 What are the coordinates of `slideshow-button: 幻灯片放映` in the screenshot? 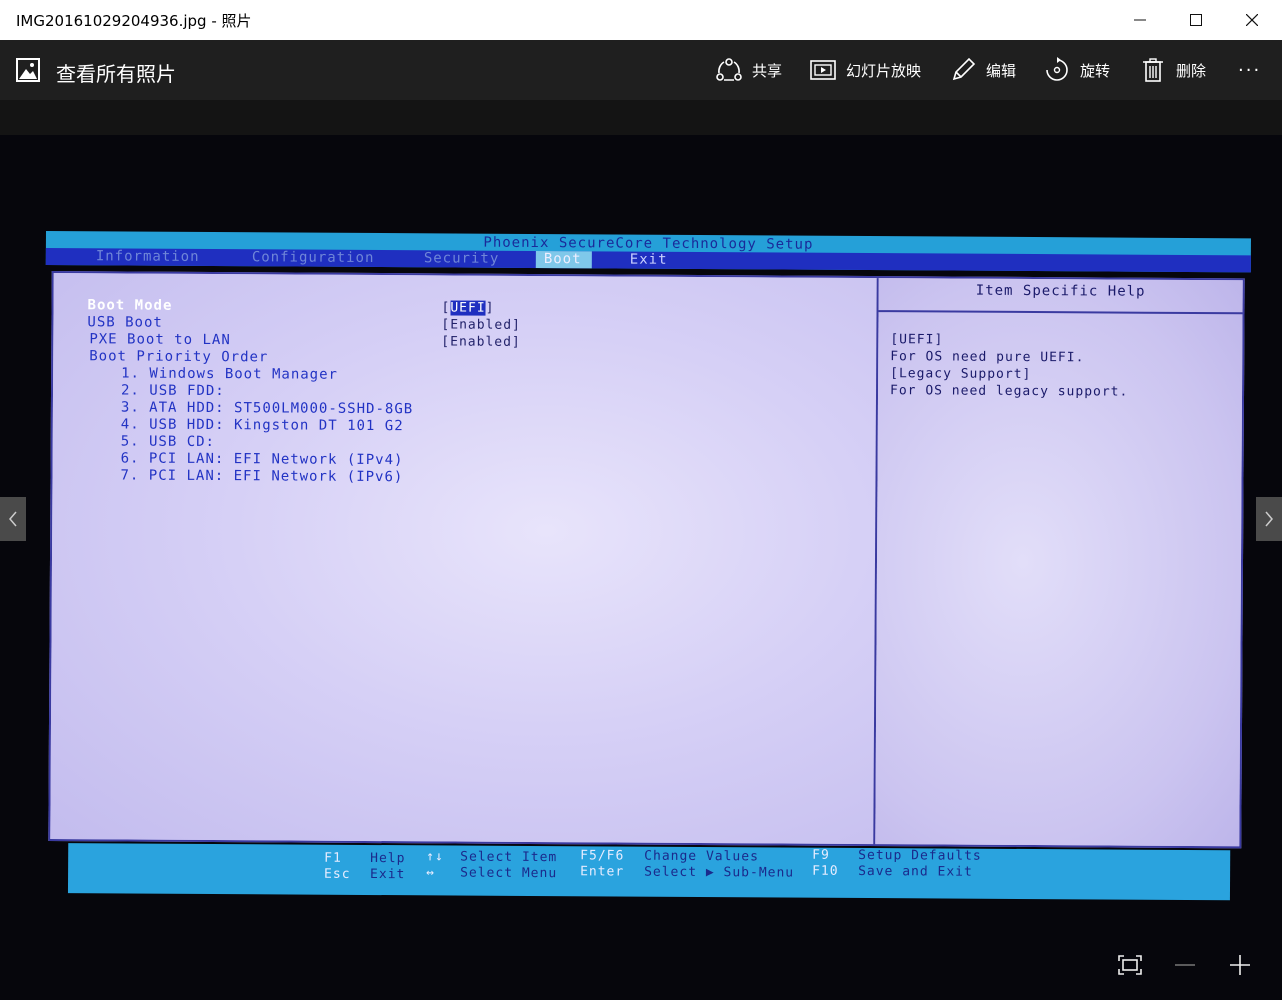 It's located at (865, 70).